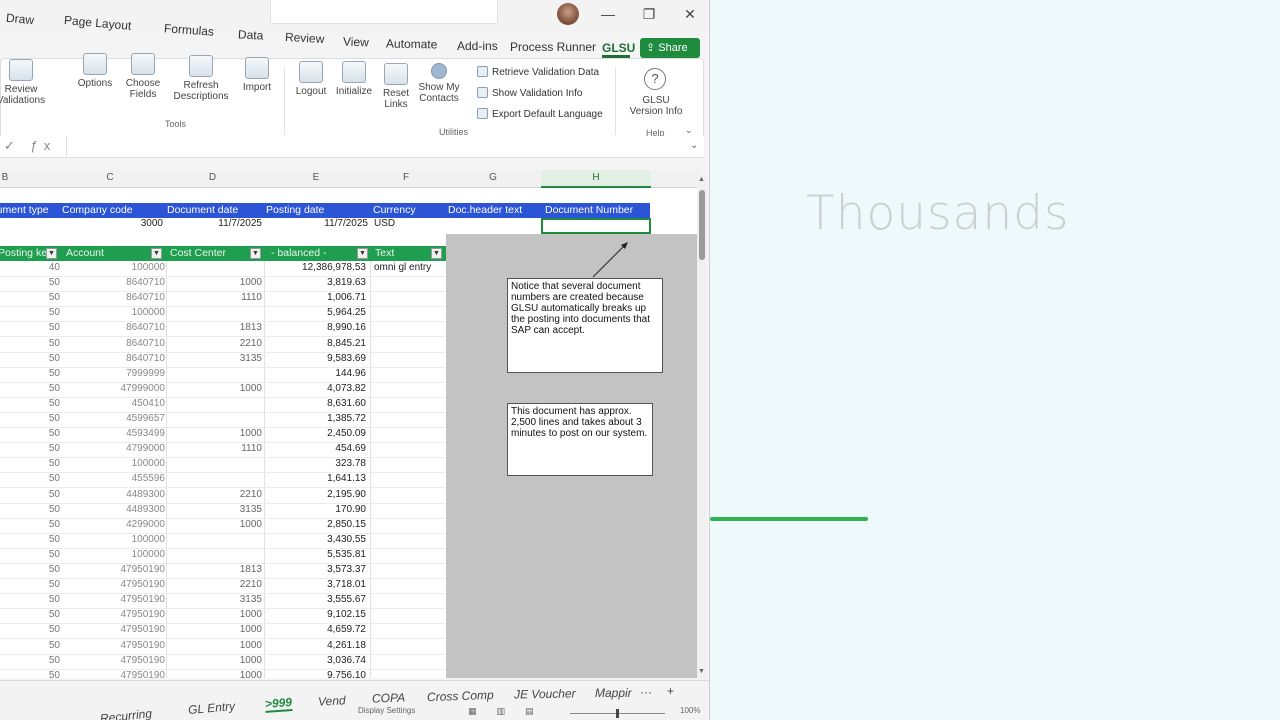 The width and height of the screenshot is (1280, 720). Describe the element at coordinates (396, 86) in the screenshot. I see `reset-links-button: Reset Links` at that location.